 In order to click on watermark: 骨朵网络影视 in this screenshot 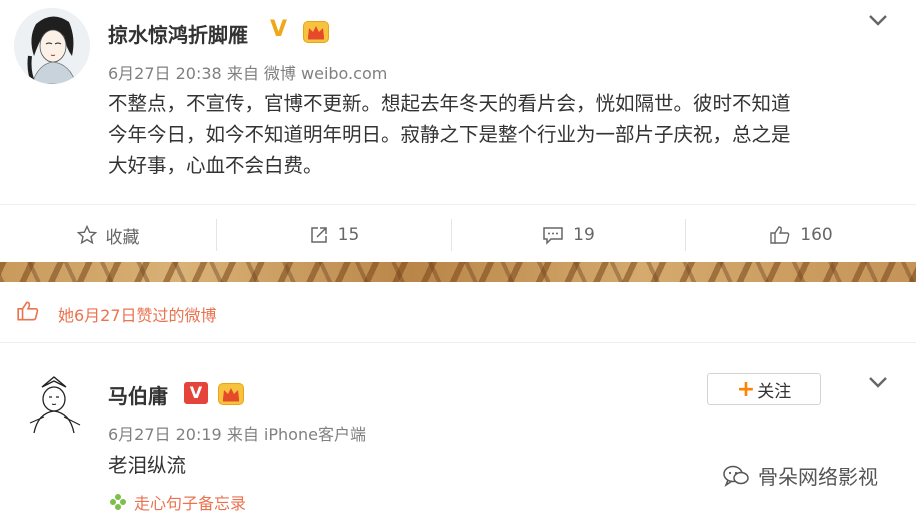, I will do `click(800, 475)`.